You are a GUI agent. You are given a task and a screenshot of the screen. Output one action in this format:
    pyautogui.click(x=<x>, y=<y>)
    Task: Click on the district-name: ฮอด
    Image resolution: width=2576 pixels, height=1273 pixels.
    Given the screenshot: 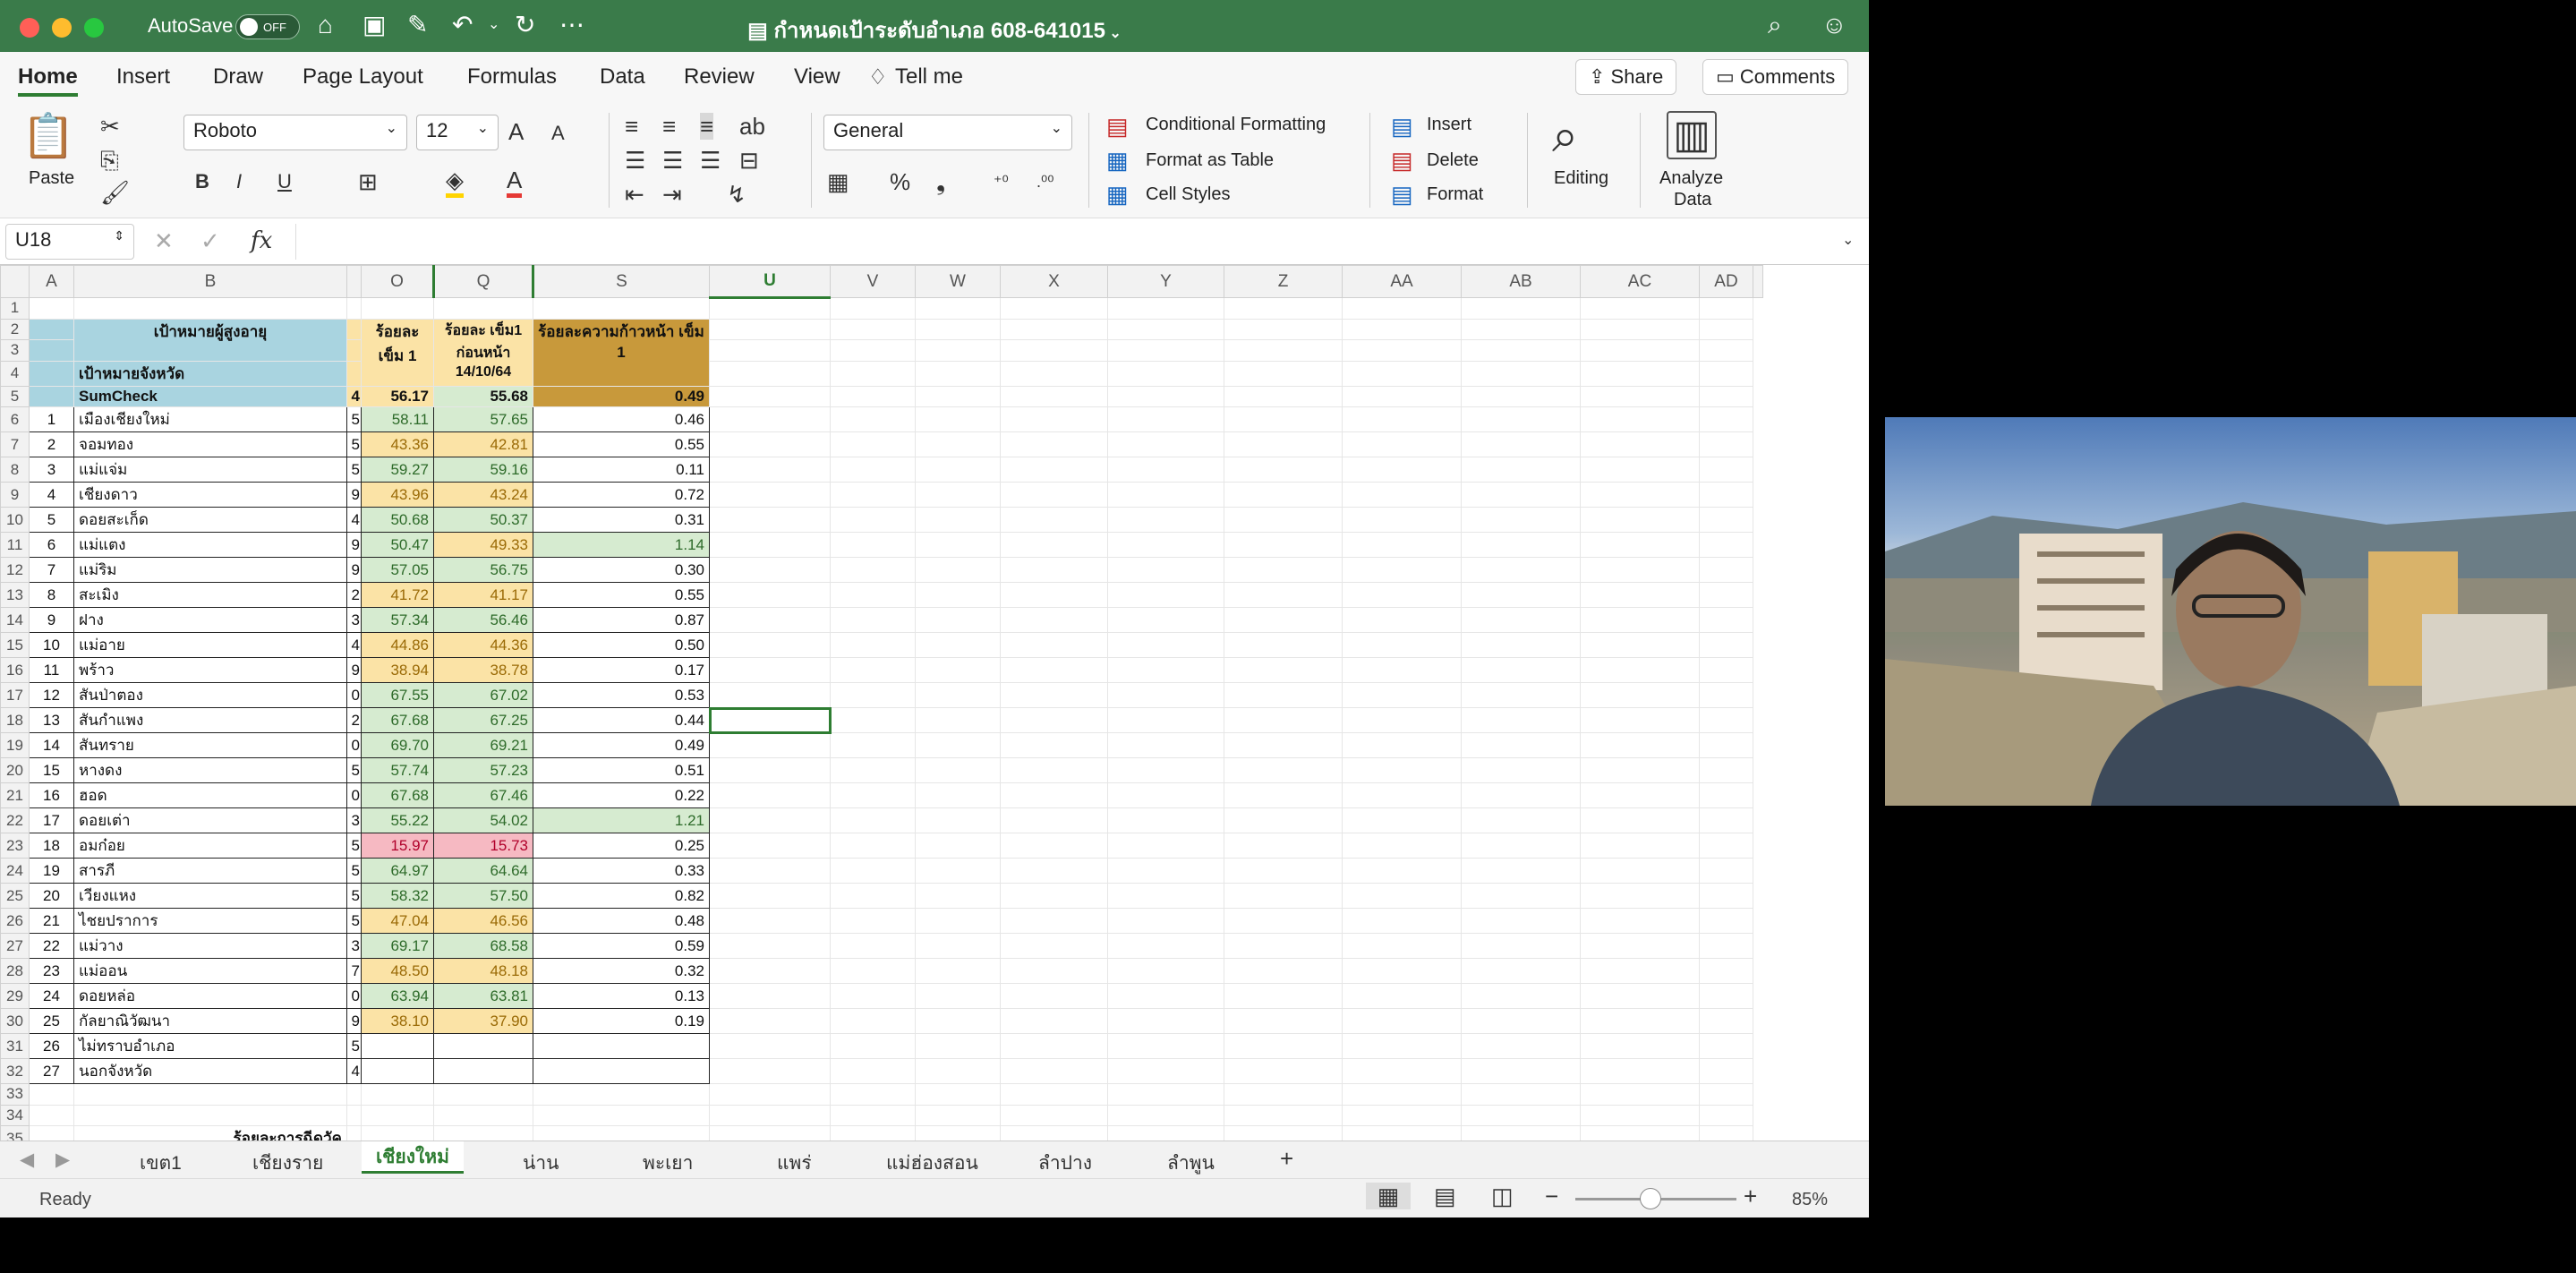 What is the action you would take?
    pyautogui.click(x=210, y=795)
    